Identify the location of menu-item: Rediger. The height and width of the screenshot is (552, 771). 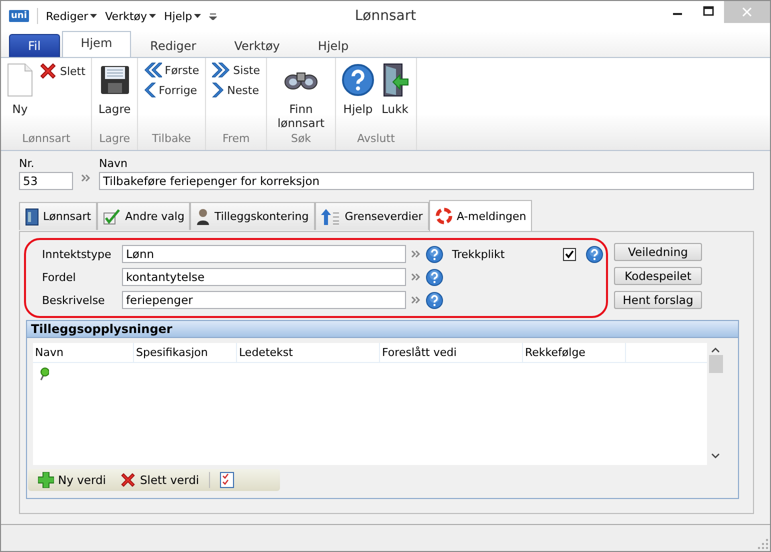
(72, 16).